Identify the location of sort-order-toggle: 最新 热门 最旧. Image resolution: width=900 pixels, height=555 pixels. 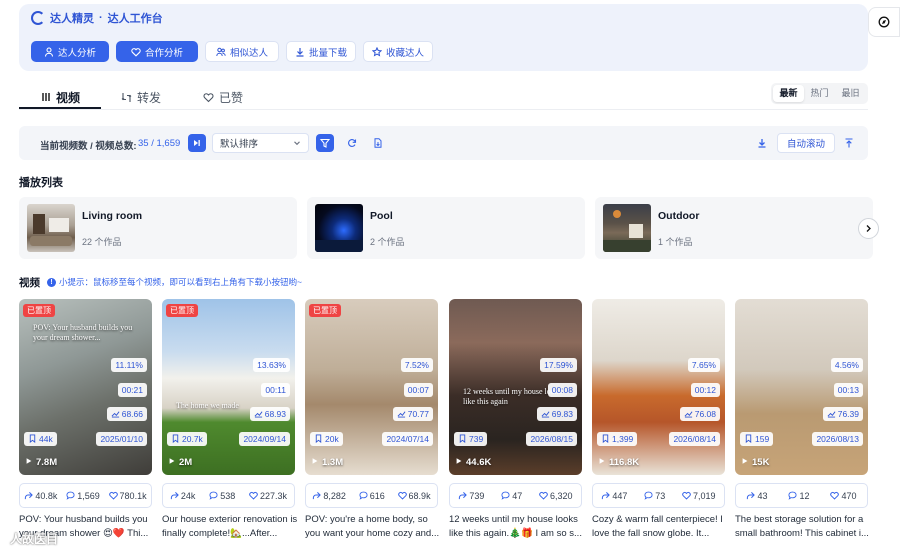
(819, 93).